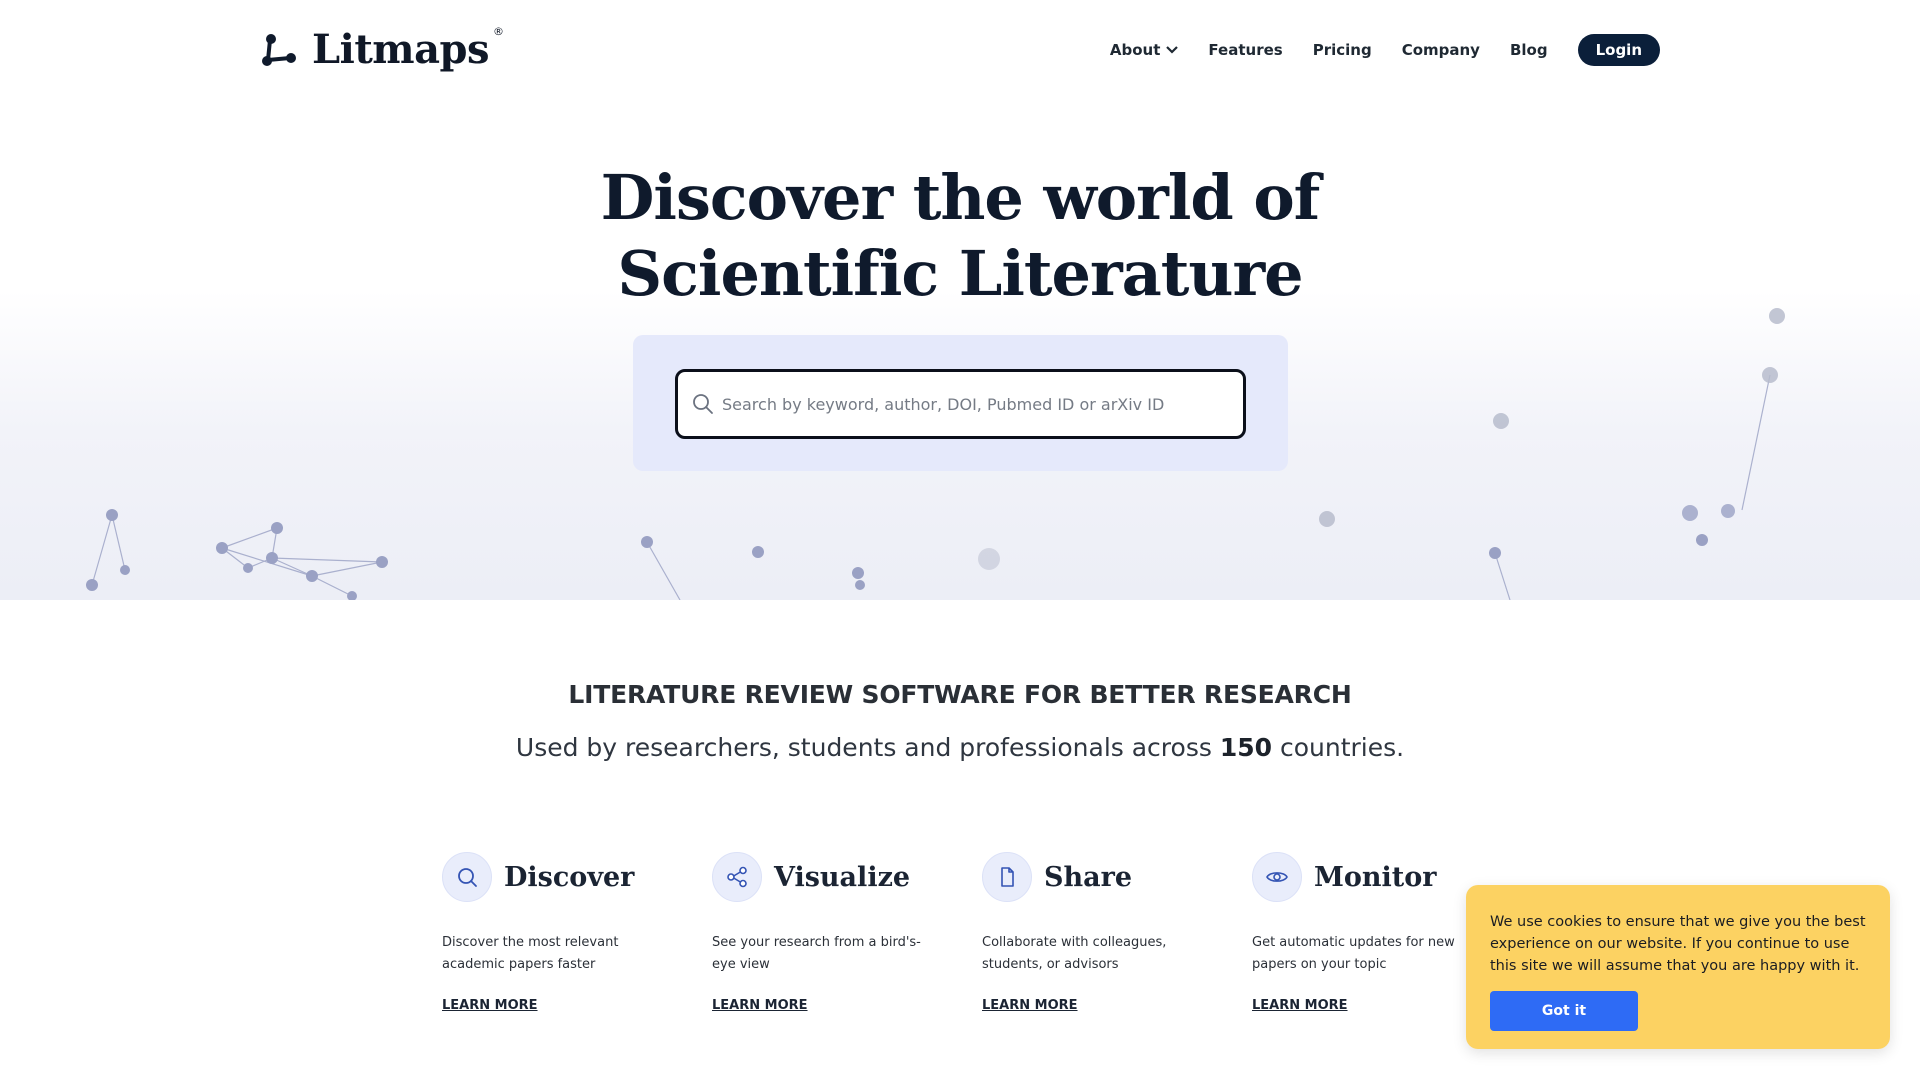 Image resolution: width=1920 pixels, height=1080 pixels. What do you see at coordinates (1246, 747) in the screenshot?
I see `country-count: 150` at bounding box center [1246, 747].